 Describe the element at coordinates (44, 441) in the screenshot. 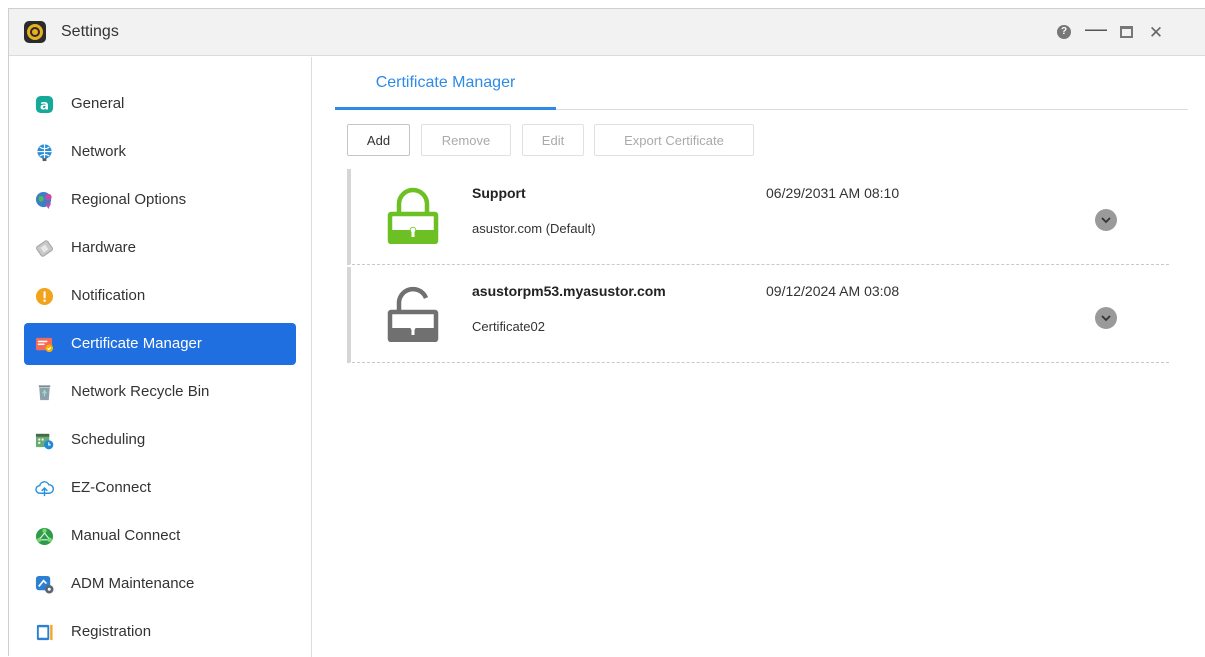

I see `calendar-clock-icon` at that location.